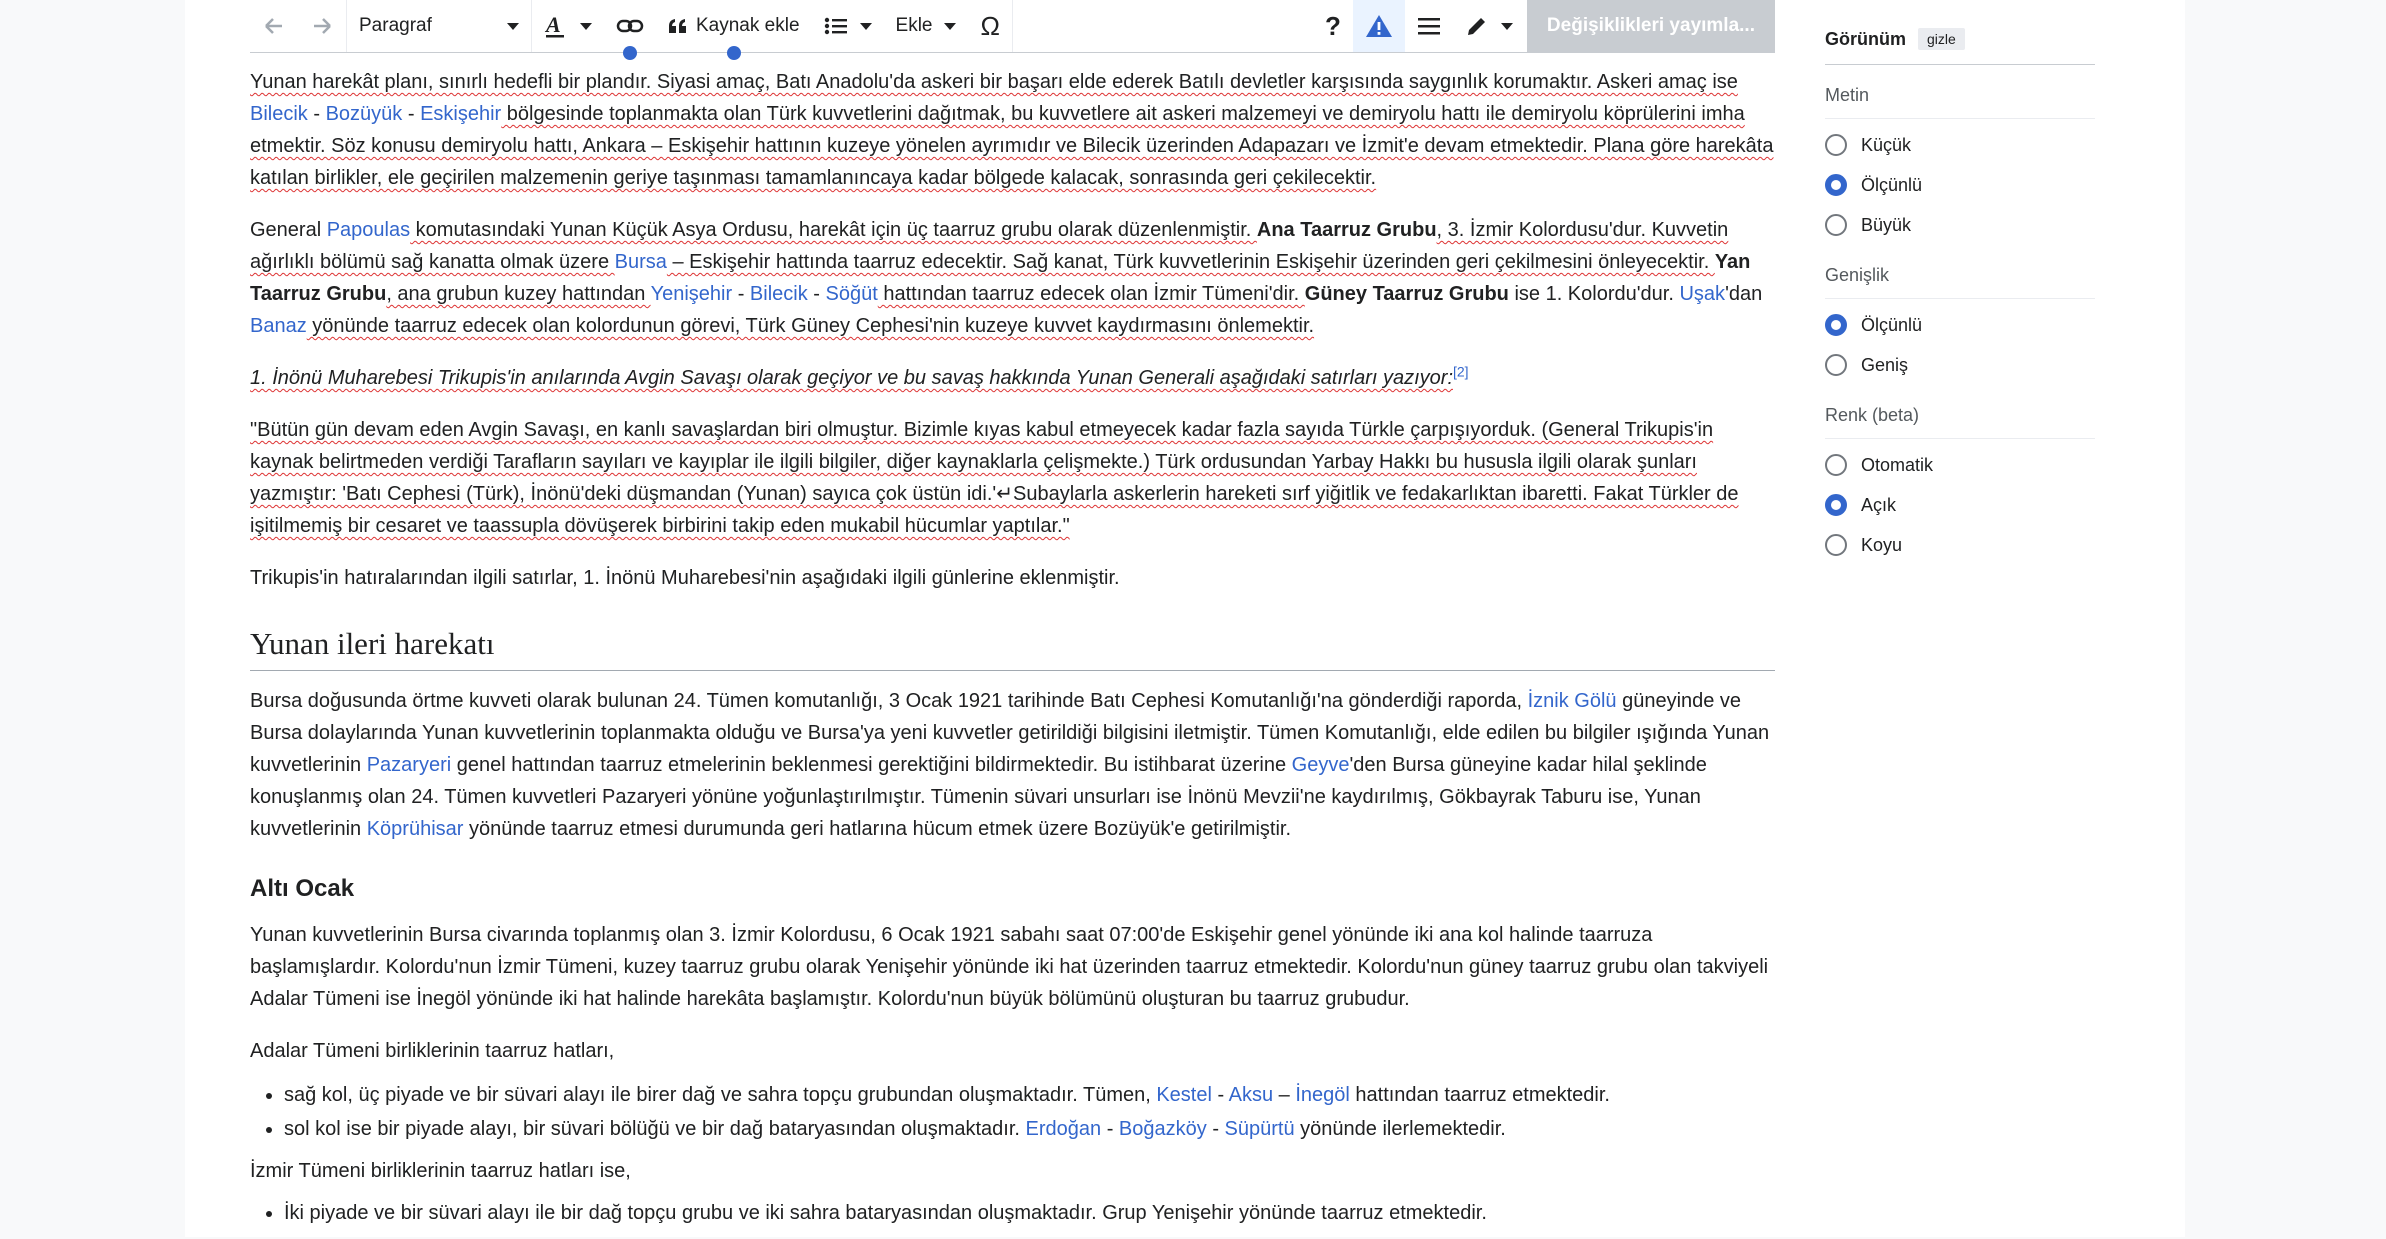 Image resolution: width=2386 pixels, height=1239 pixels. What do you see at coordinates (1184, 1095) in the screenshot?
I see `link-kestel: Kestel` at bounding box center [1184, 1095].